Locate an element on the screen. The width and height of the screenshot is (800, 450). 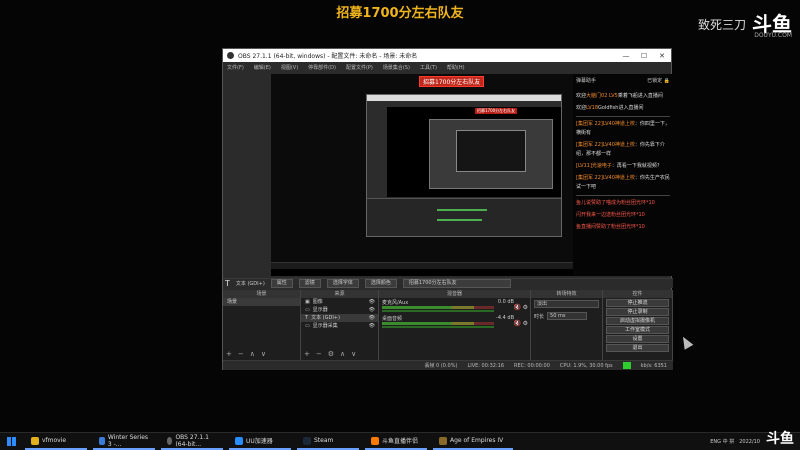
add-scene-icon: + is located at coordinates (229, 354).